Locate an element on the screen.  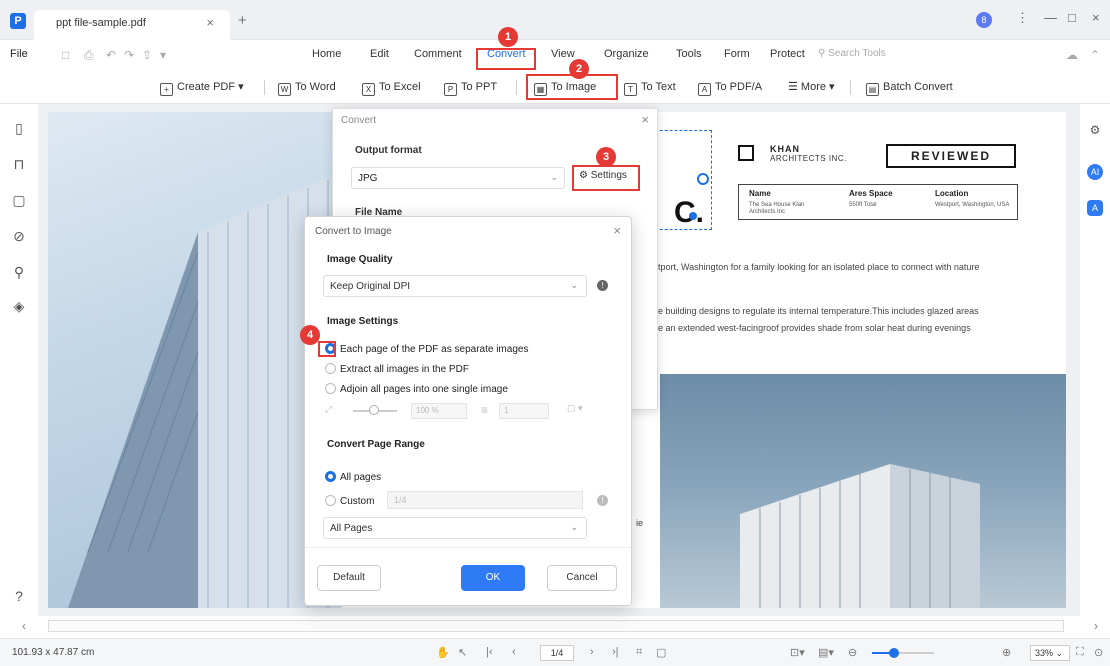
range-custom: Custom is located at coordinates (349, 501).